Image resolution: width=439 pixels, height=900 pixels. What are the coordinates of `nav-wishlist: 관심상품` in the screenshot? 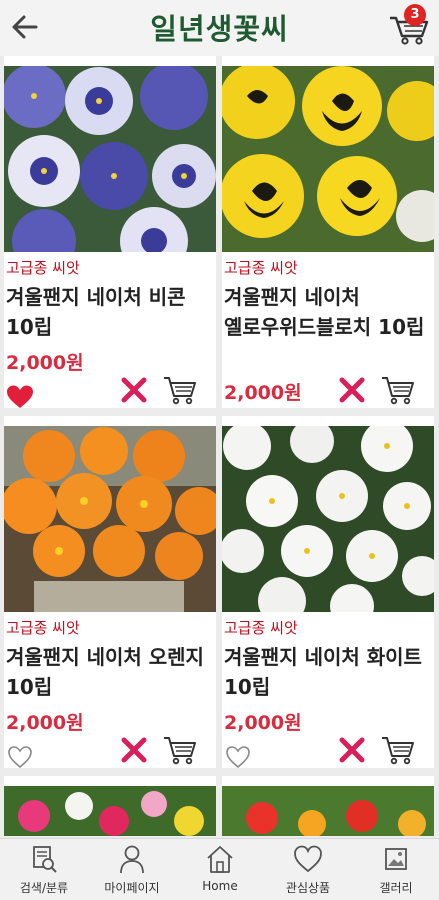 It's located at (308, 869).